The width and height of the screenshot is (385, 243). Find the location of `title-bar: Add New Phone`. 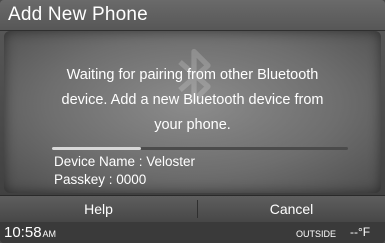

title-bar: Add New Phone is located at coordinates (192, 15).